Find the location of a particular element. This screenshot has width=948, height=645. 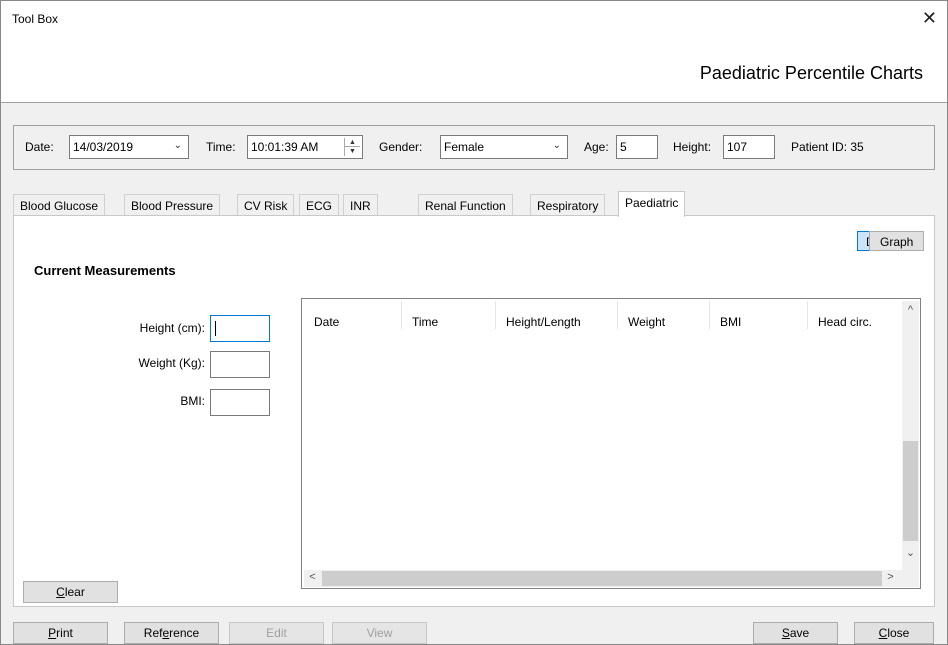

patient-id: Patient ID: 35 is located at coordinates (827, 147).